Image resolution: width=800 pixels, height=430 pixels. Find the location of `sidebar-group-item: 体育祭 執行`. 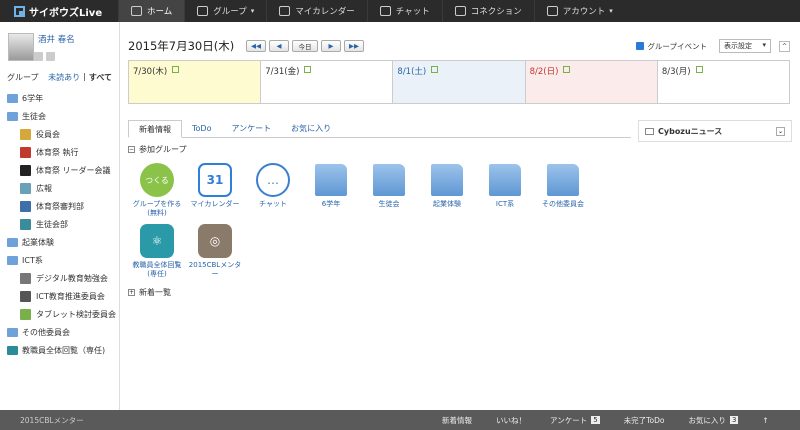

sidebar-group-item: 体育祭 執行 is located at coordinates (63, 152).